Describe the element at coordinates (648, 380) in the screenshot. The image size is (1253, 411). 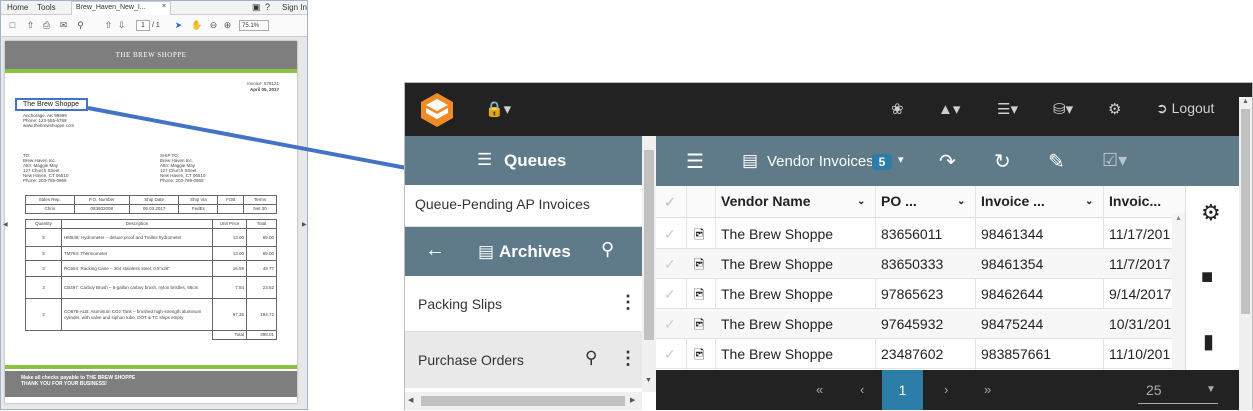
I see `scroll-down-icon: ▼` at that location.